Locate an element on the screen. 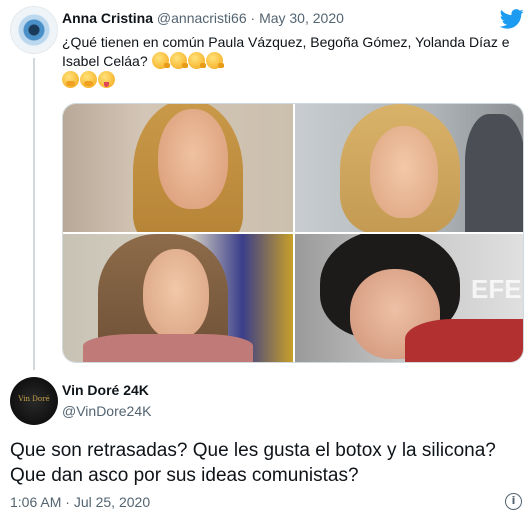 This screenshot has height=519, width=532. info-icon: i is located at coordinates (513, 501).